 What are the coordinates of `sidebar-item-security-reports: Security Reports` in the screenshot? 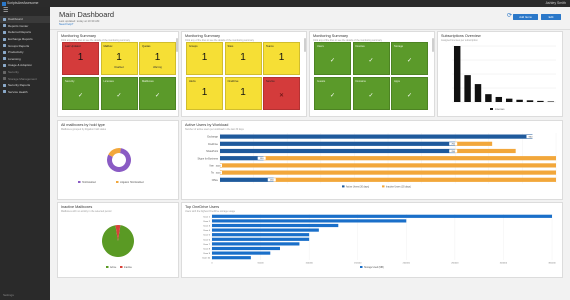 It's located at (25, 85).